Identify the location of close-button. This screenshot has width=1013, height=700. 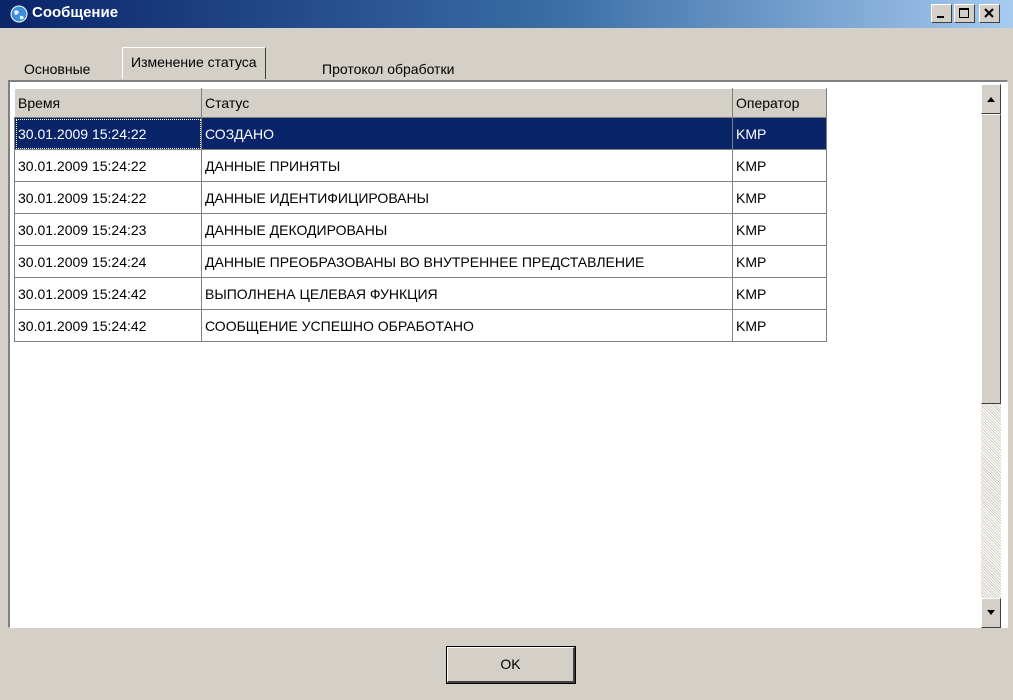
(989, 13).